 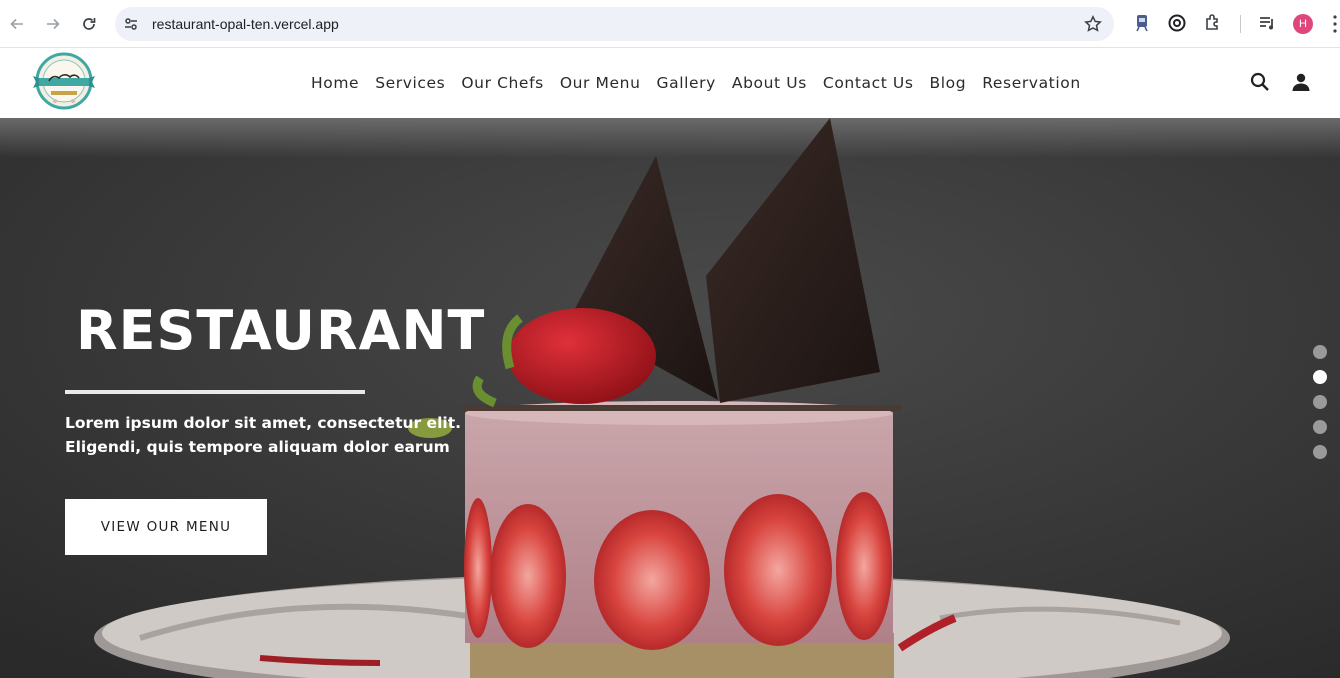 I want to click on url-text: restaurant-opal-ten.vercel.app, so click(x=245, y=24).